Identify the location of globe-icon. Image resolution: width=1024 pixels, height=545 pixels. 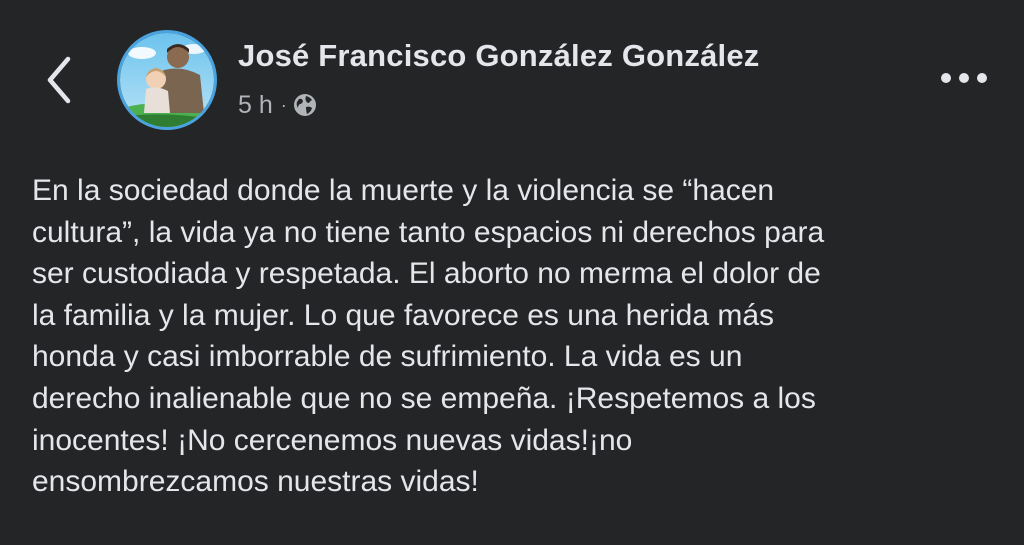
(305, 105).